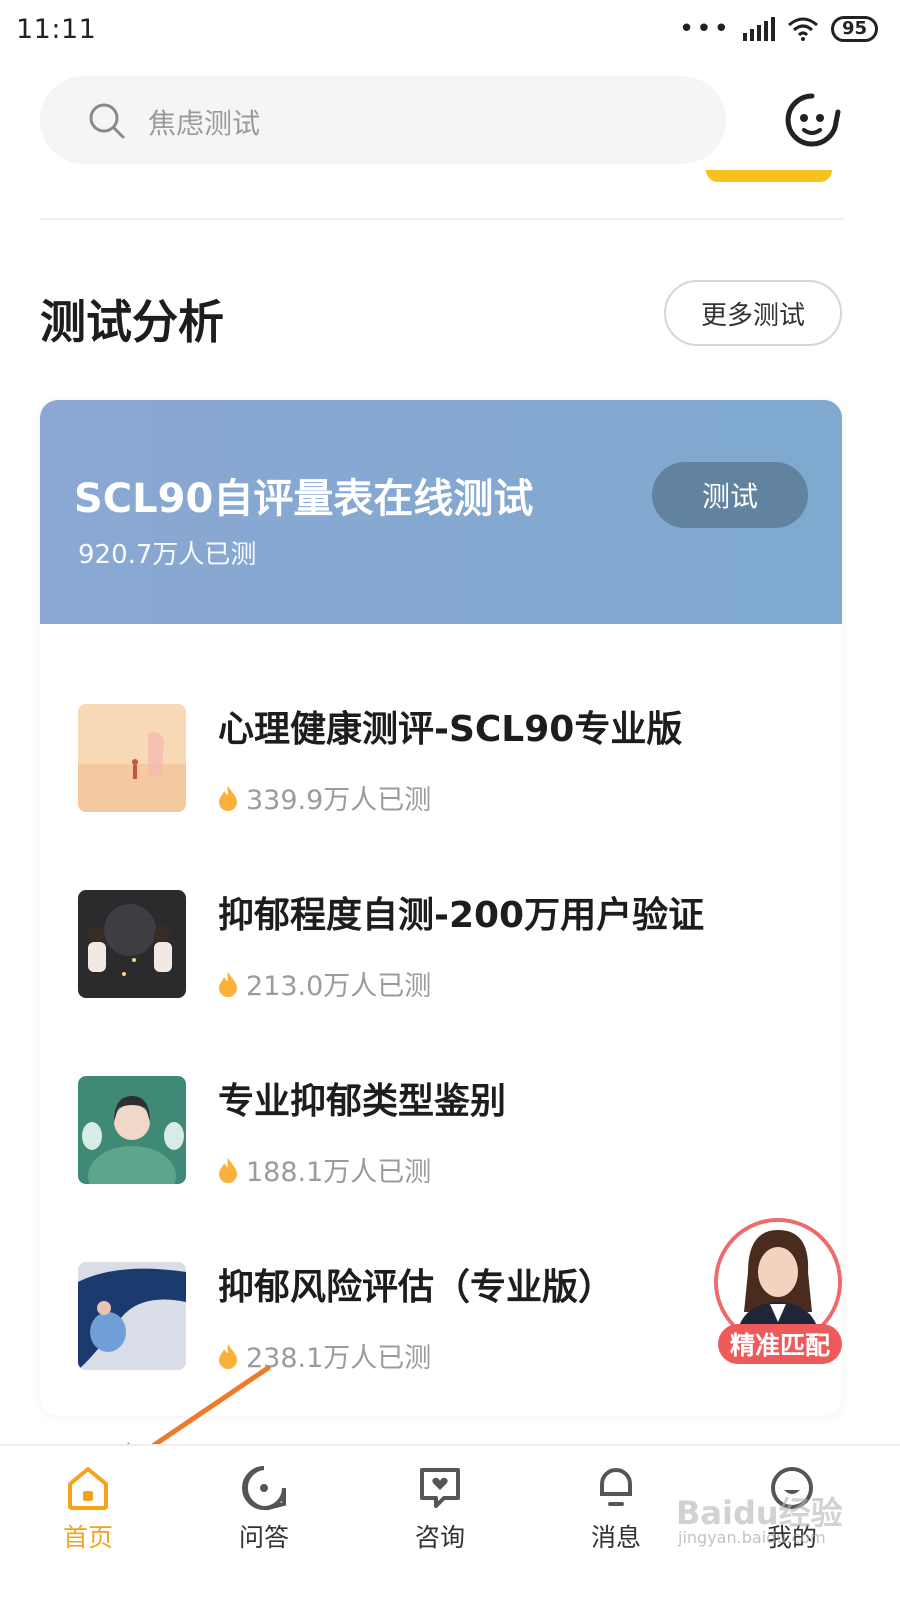  I want to click on test-title: 心理健康测评-SCL90专业版, so click(450, 729).